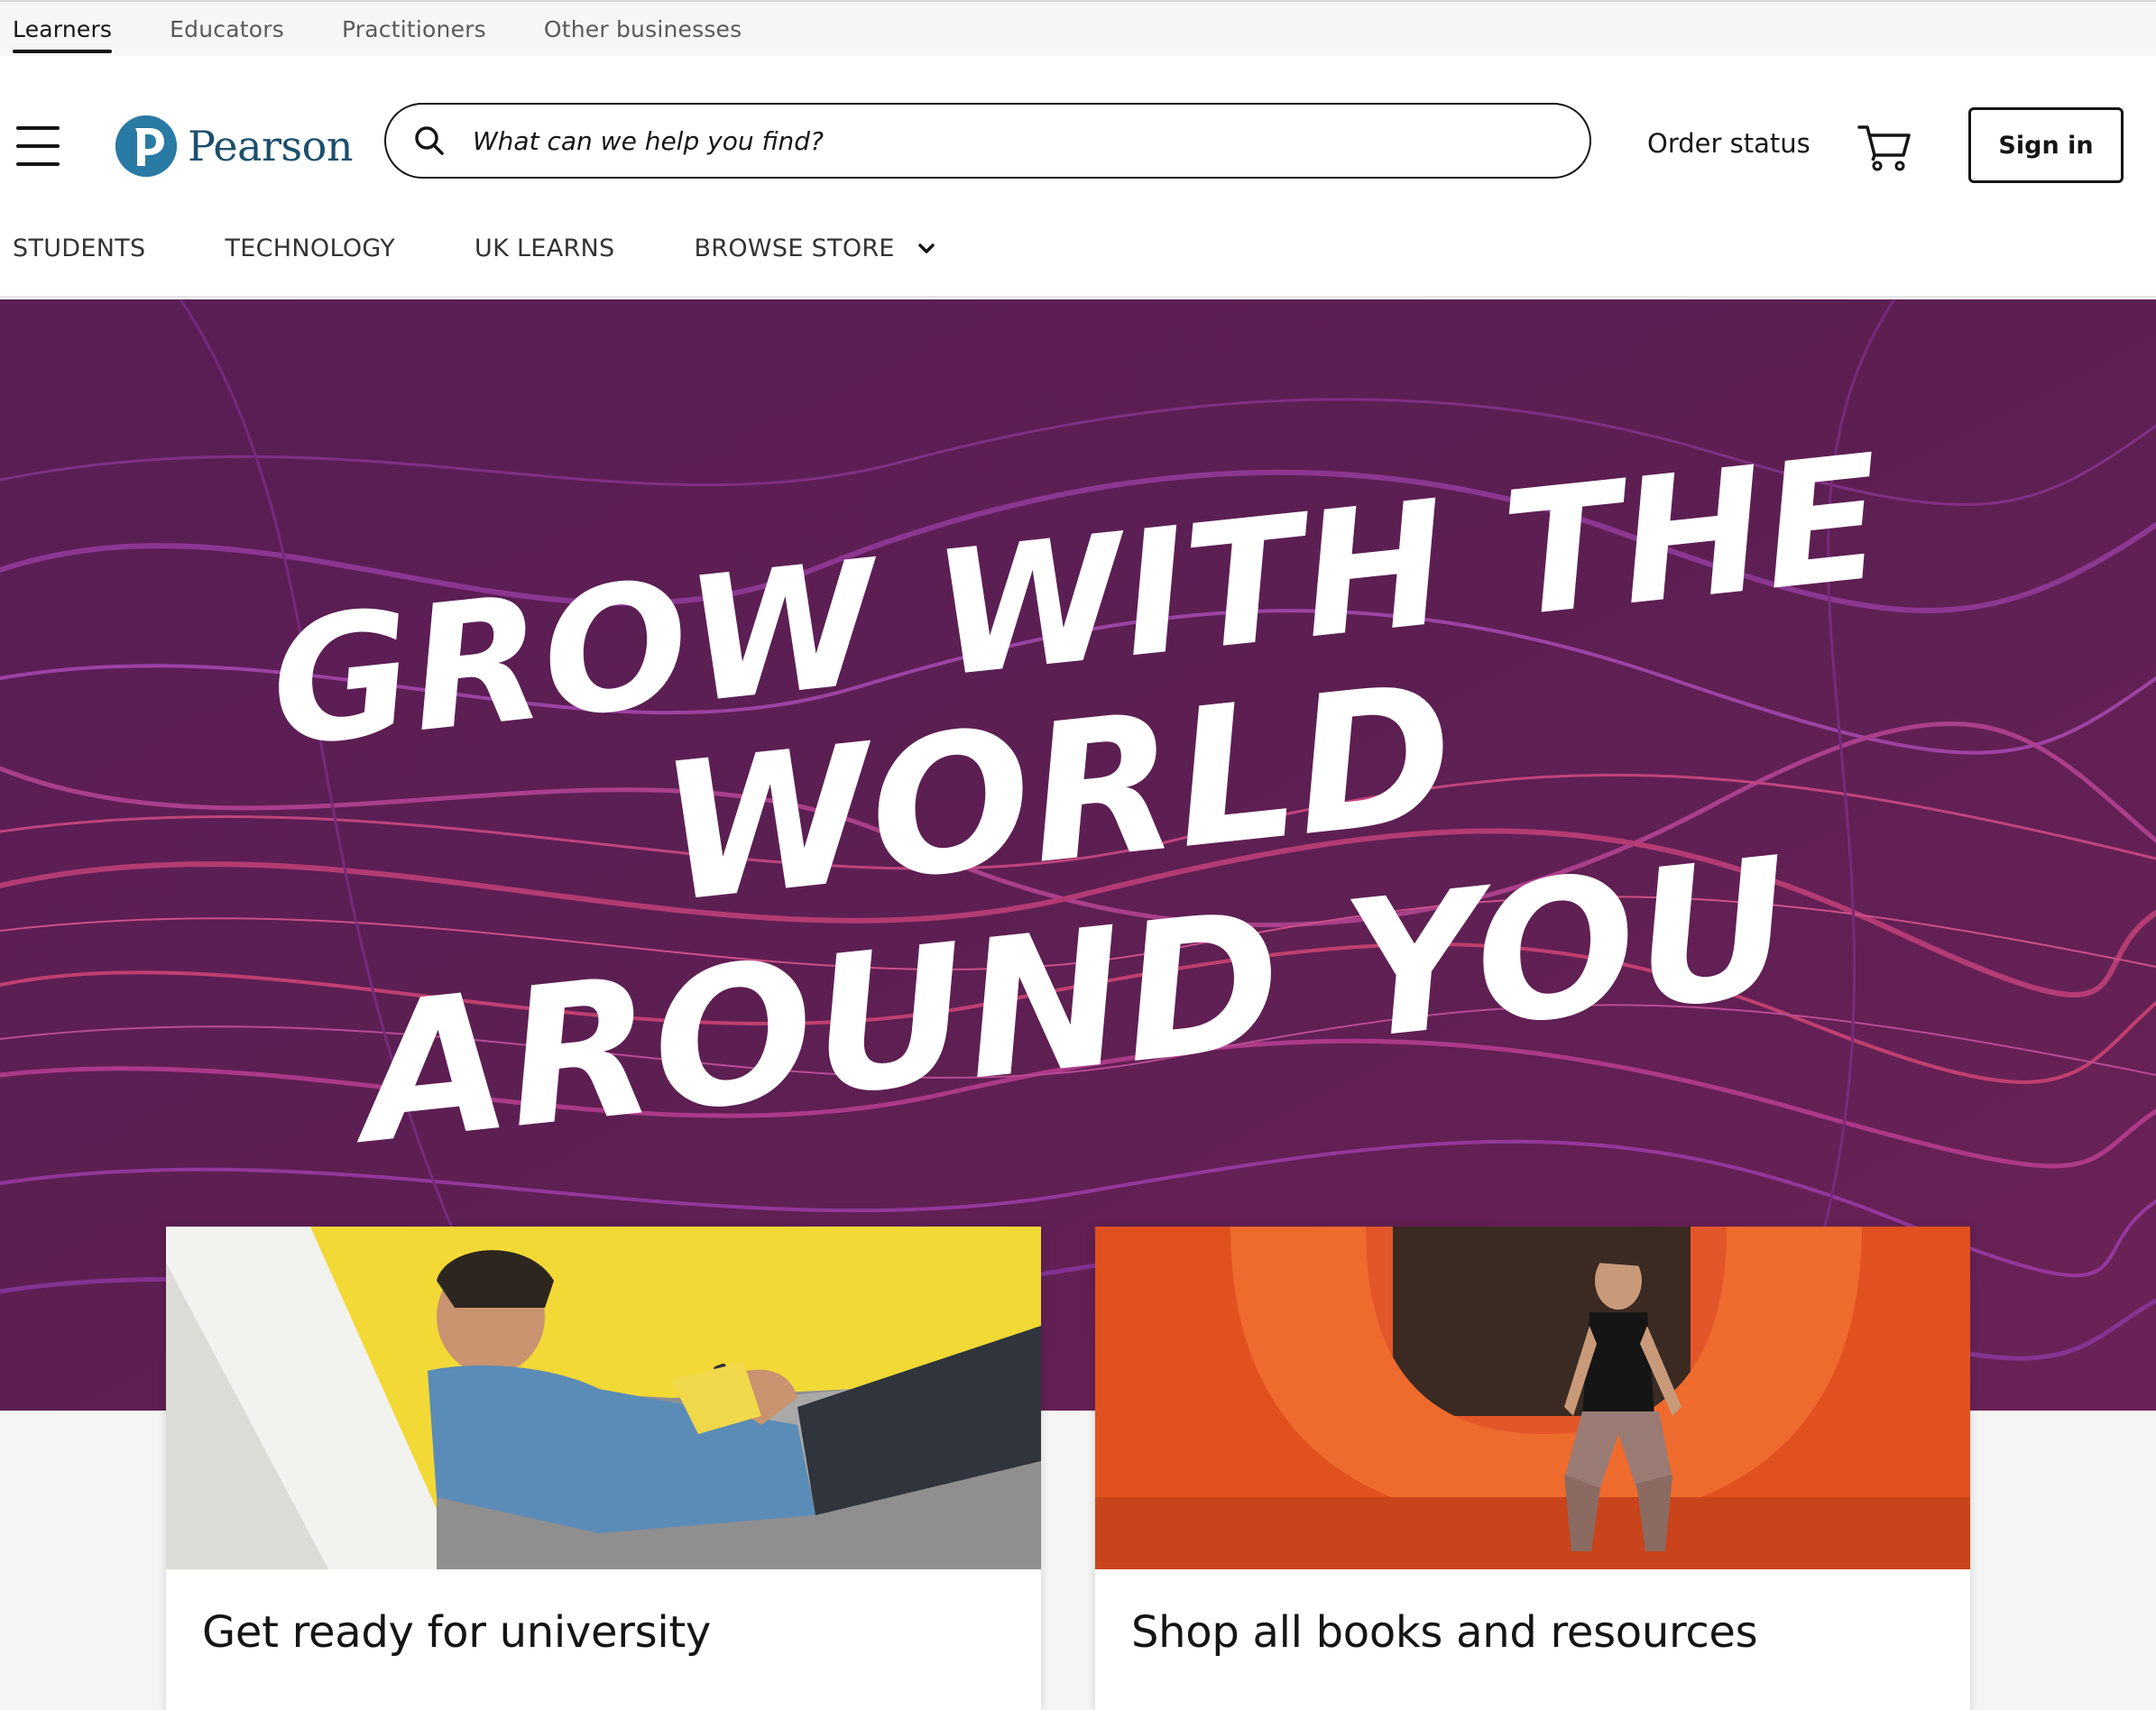 Image resolution: width=2156 pixels, height=1710 pixels. What do you see at coordinates (457, 1632) in the screenshot?
I see `card-title: Get ready for university` at bounding box center [457, 1632].